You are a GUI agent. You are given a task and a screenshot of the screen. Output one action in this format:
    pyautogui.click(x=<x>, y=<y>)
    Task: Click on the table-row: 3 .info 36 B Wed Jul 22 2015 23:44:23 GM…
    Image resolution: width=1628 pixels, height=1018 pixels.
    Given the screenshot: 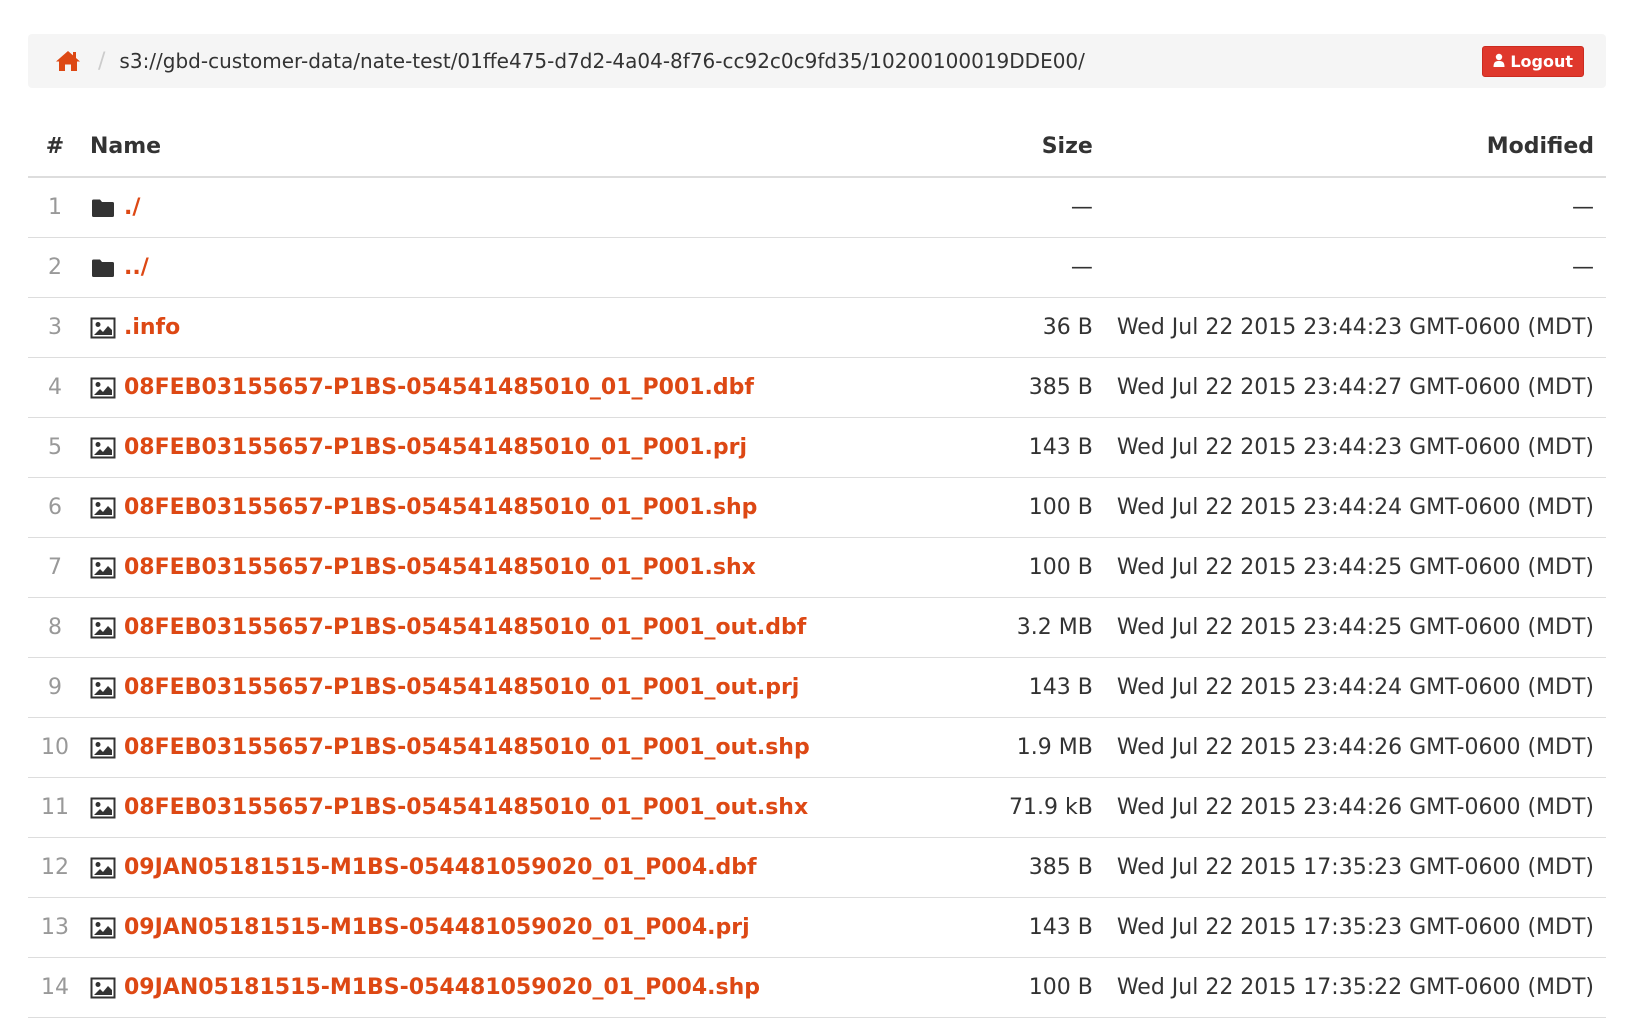 What is the action you would take?
    pyautogui.click(x=817, y=327)
    